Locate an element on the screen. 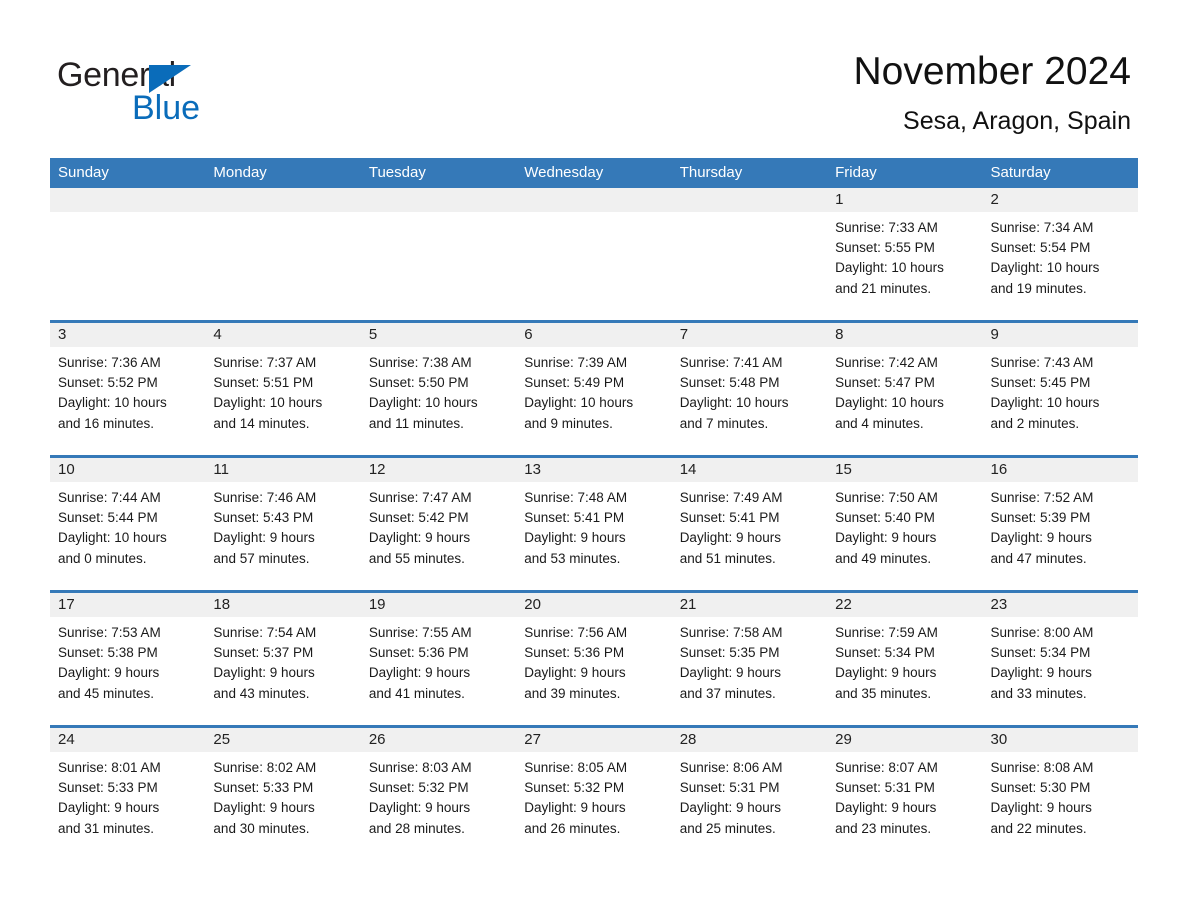 The height and width of the screenshot is (918, 1188). day-number-band: 23 is located at coordinates (1060, 605).